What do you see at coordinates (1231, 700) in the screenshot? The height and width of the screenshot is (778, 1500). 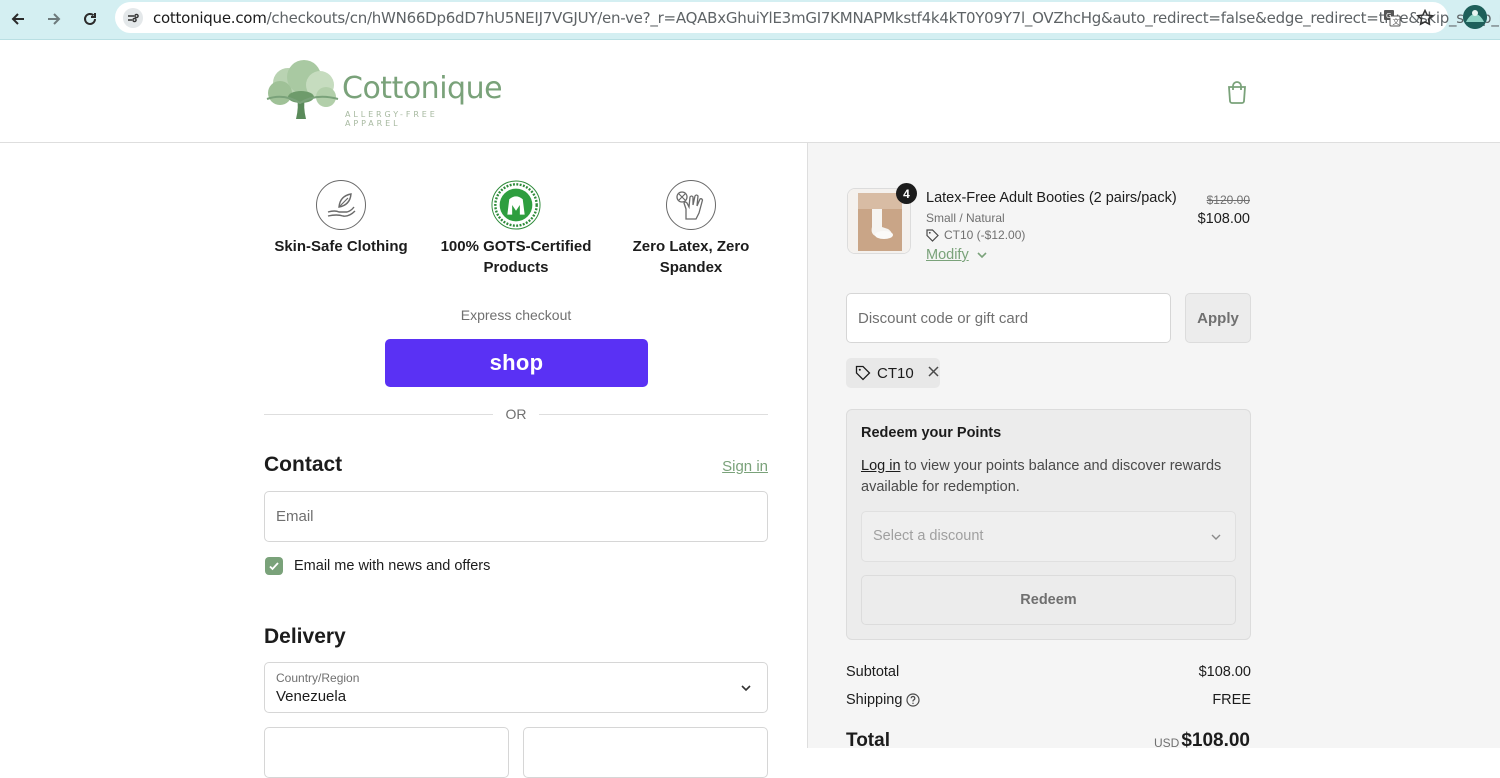 I see `shipping-value: FREE` at bounding box center [1231, 700].